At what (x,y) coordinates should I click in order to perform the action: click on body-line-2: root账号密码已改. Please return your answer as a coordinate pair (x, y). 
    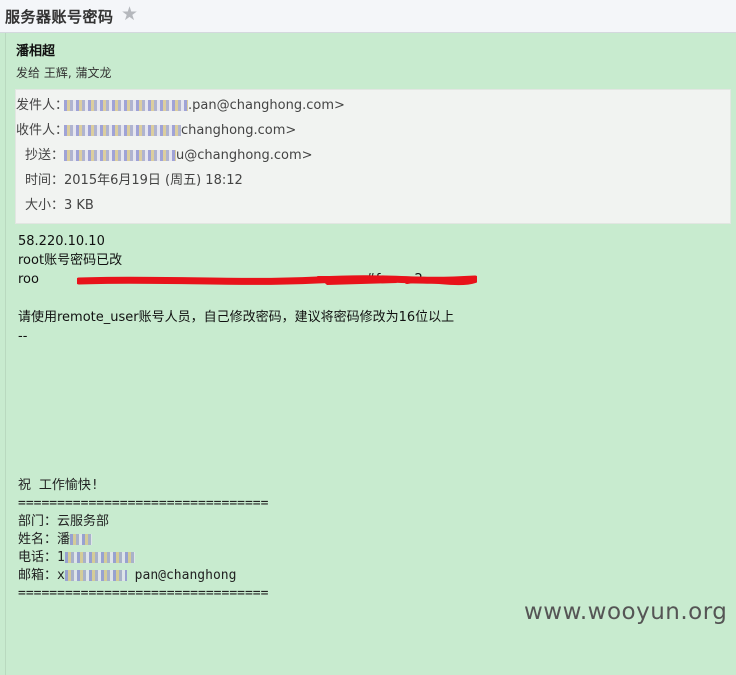
    Looking at the image, I should click on (70, 260).